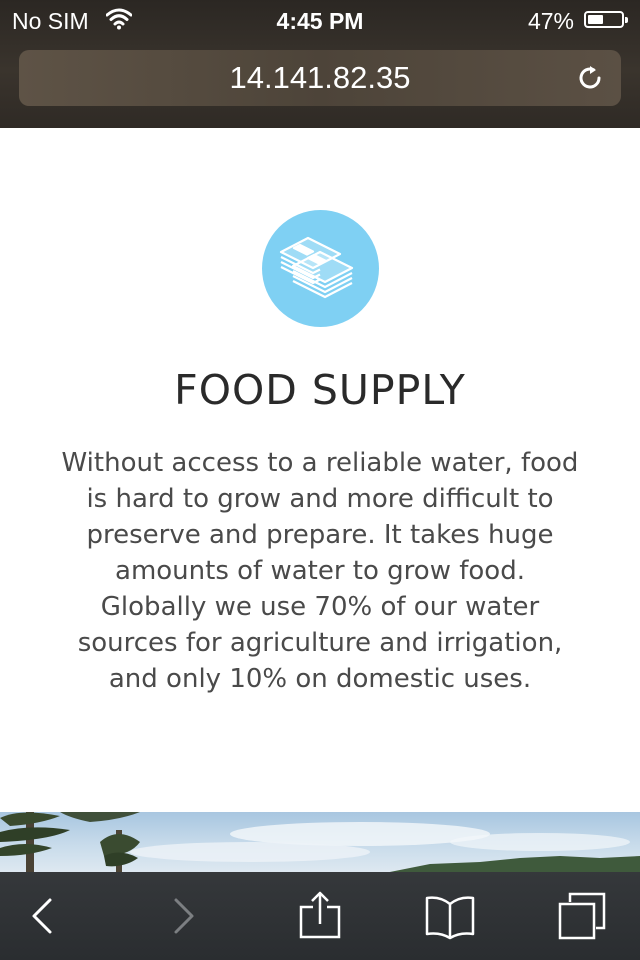  I want to click on forward-arrow-icon, so click(182, 916).